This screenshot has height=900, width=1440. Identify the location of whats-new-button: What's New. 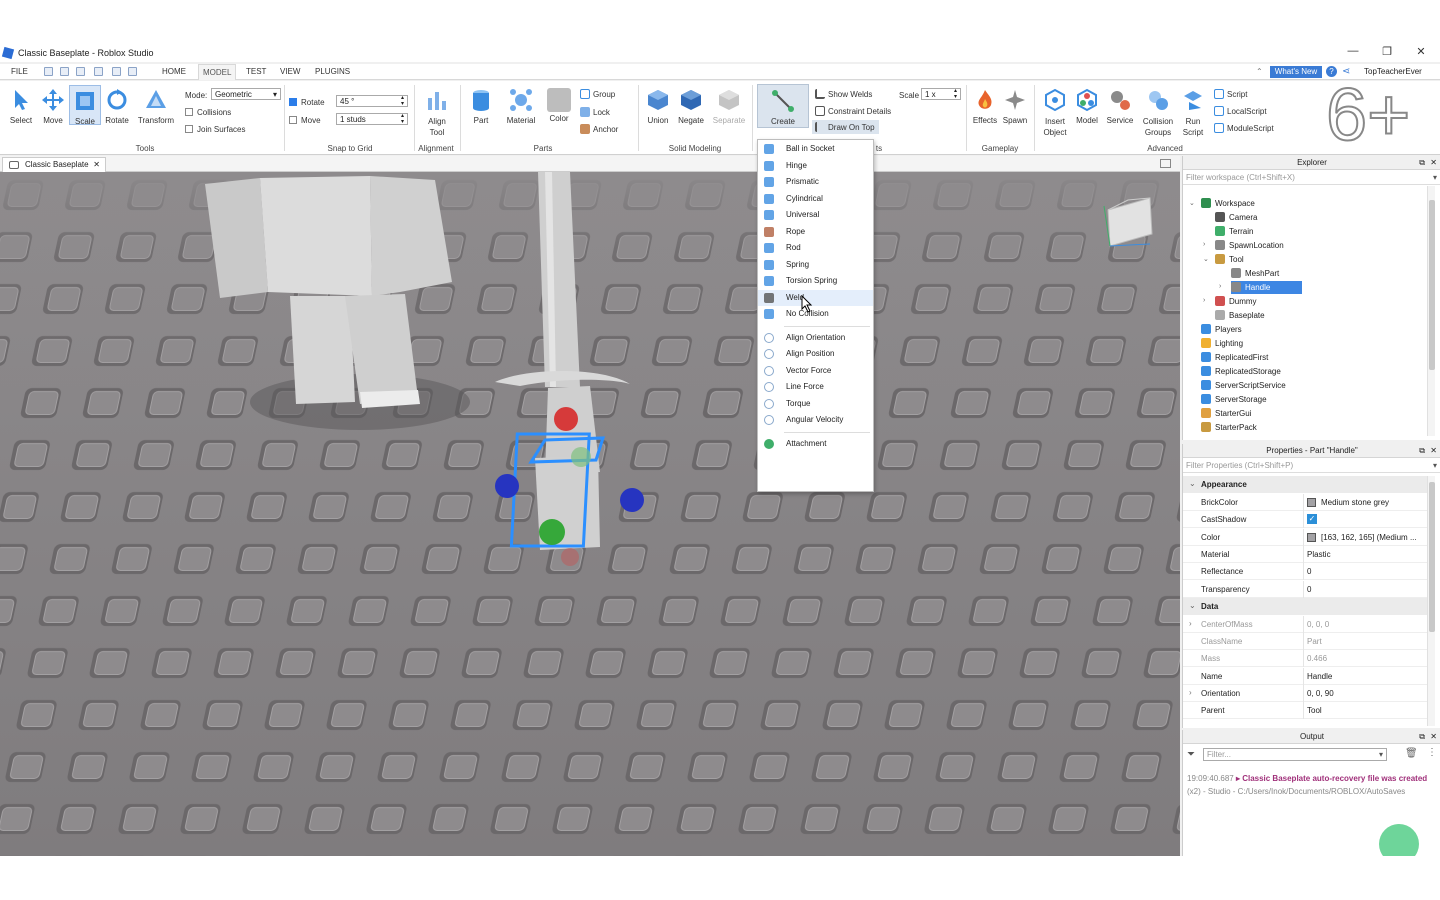
(1296, 72).